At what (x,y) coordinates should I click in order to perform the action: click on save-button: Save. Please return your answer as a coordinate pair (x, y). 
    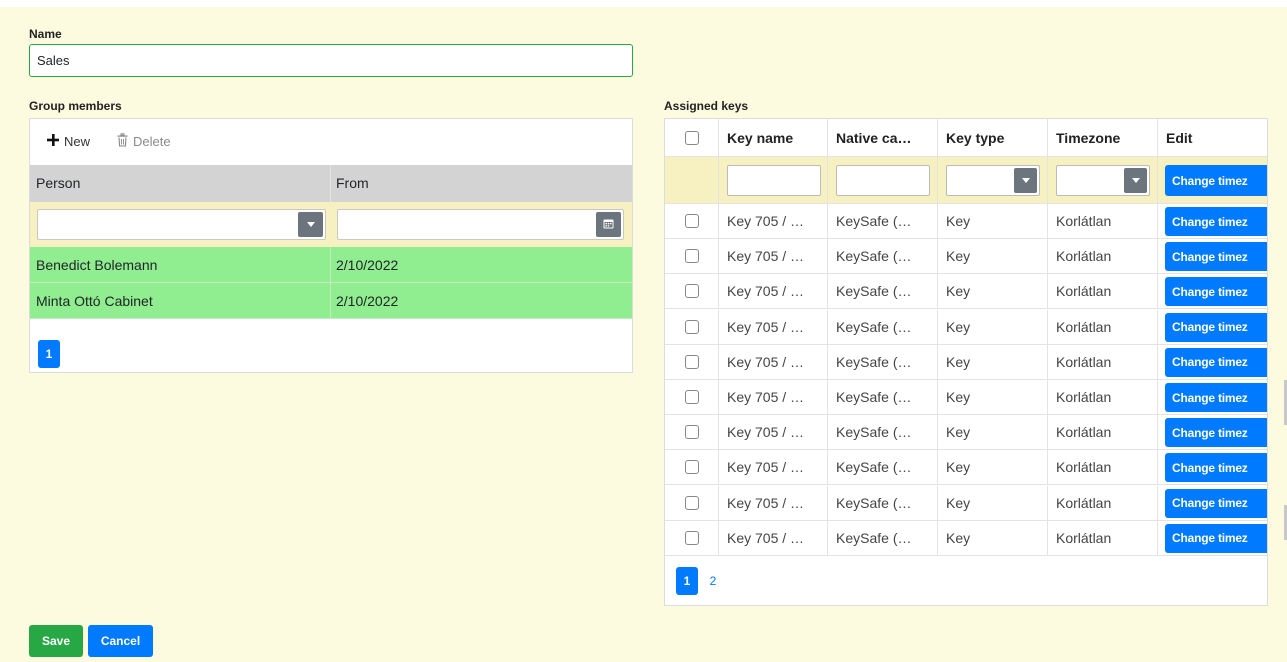
    Looking at the image, I should click on (56, 641).